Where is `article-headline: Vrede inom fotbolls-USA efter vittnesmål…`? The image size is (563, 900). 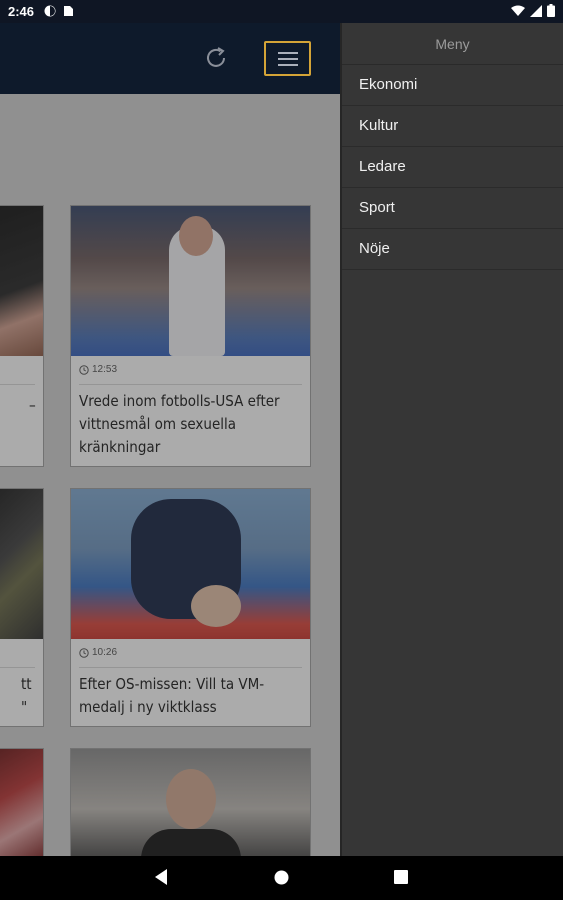 article-headline: Vrede inom fotbolls-USA efter vittnesmål… is located at coordinates (179, 424).